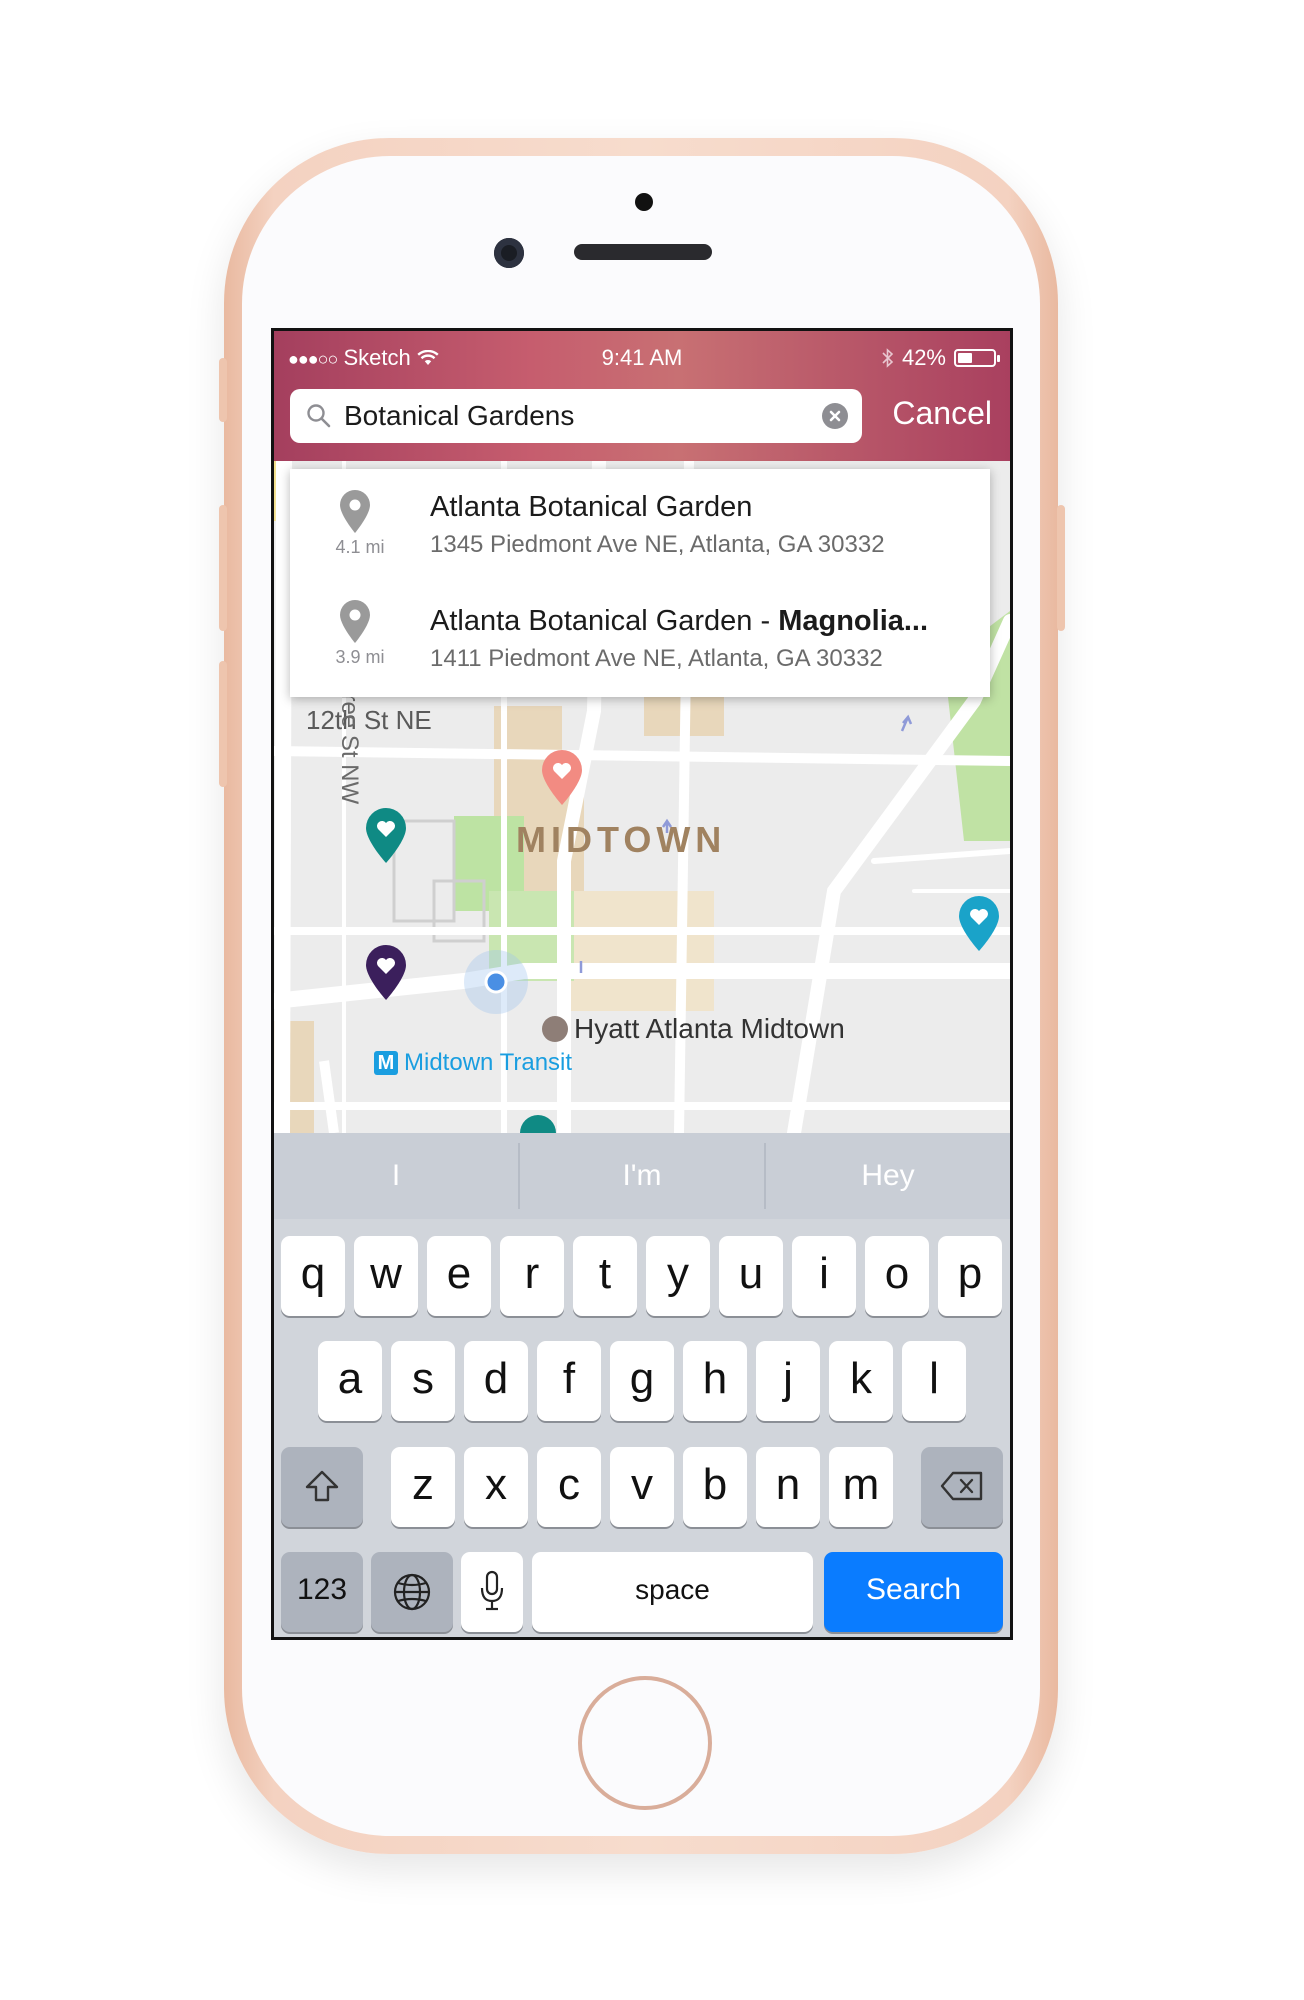 This screenshot has width=1304, height=2000. Describe the element at coordinates (965, 358) in the screenshot. I see `battery-fill` at that location.